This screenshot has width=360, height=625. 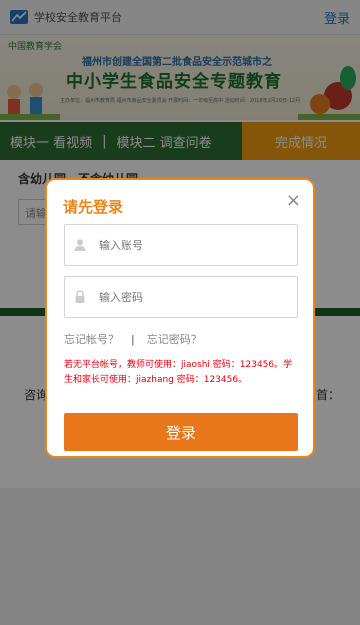 What do you see at coordinates (174, 339) in the screenshot?
I see `forgot-password-link: 忘记密码？` at bounding box center [174, 339].